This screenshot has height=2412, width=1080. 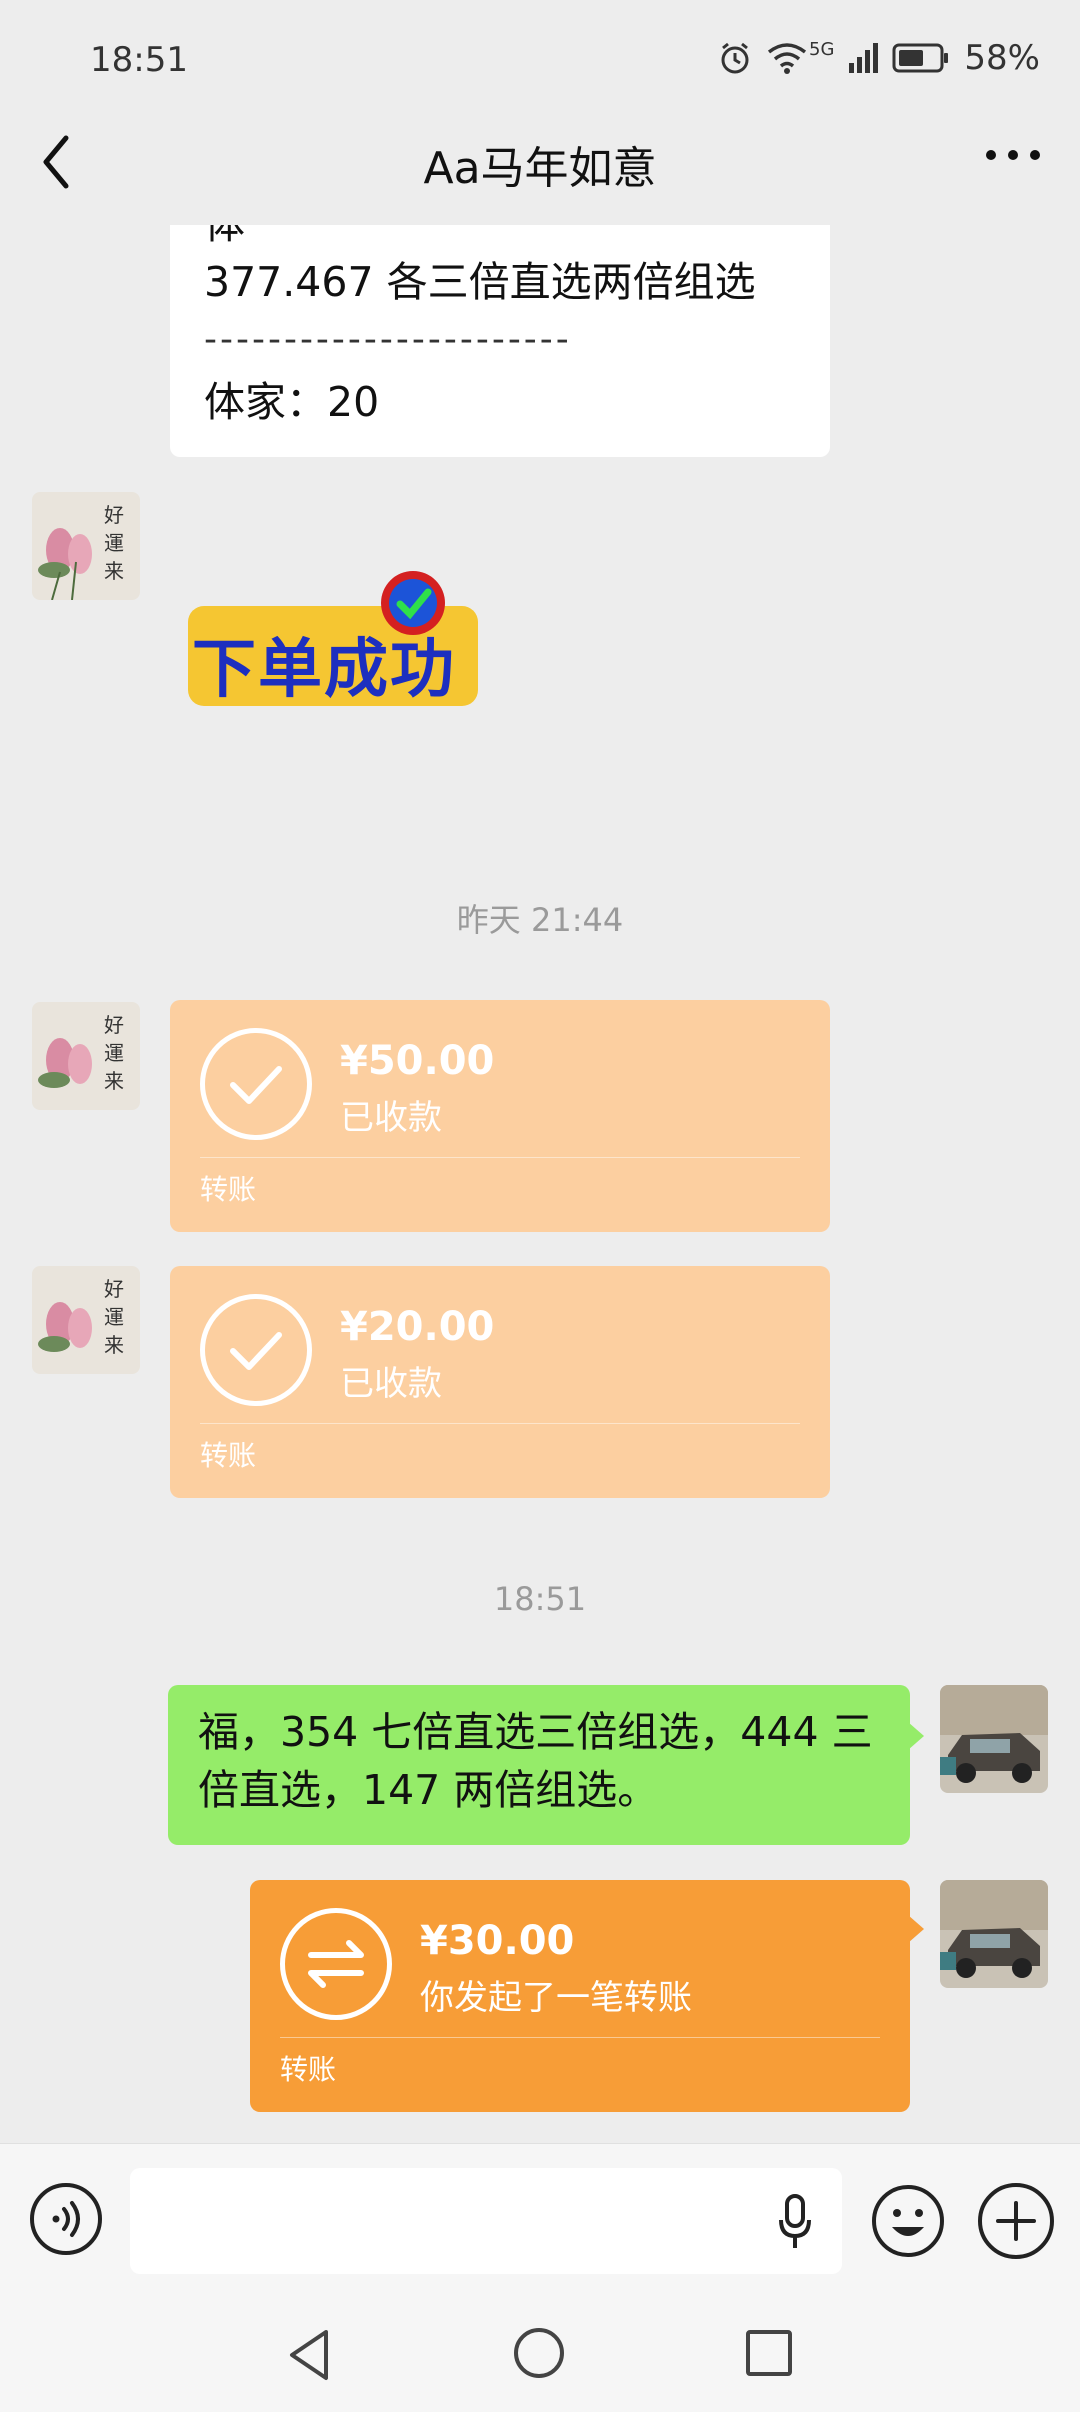 What do you see at coordinates (500, 1116) in the screenshot?
I see `transfer-card-received: ¥50.00 已收款 转账` at bounding box center [500, 1116].